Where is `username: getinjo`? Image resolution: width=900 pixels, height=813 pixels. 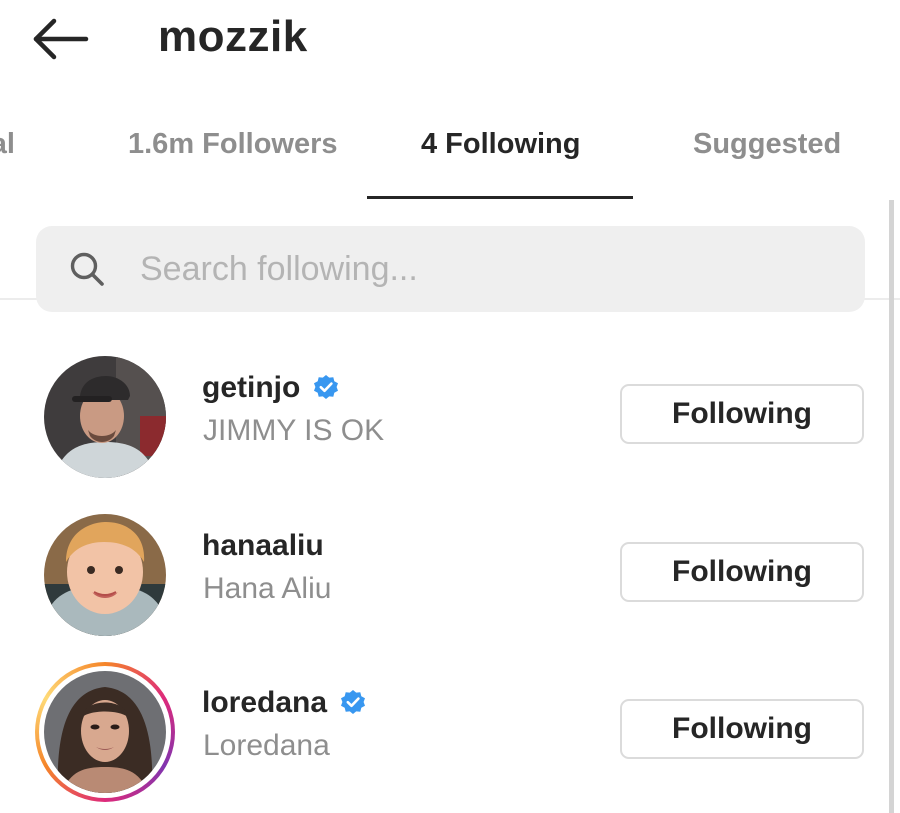 username: getinjo is located at coordinates (251, 388).